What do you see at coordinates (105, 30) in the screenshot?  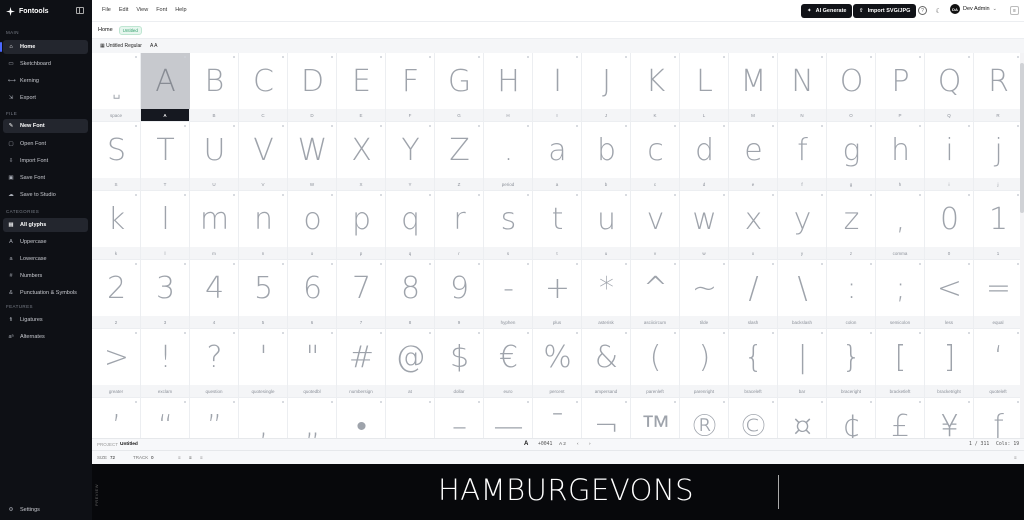 I see `breadcrumb-home: Home` at bounding box center [105, 30].